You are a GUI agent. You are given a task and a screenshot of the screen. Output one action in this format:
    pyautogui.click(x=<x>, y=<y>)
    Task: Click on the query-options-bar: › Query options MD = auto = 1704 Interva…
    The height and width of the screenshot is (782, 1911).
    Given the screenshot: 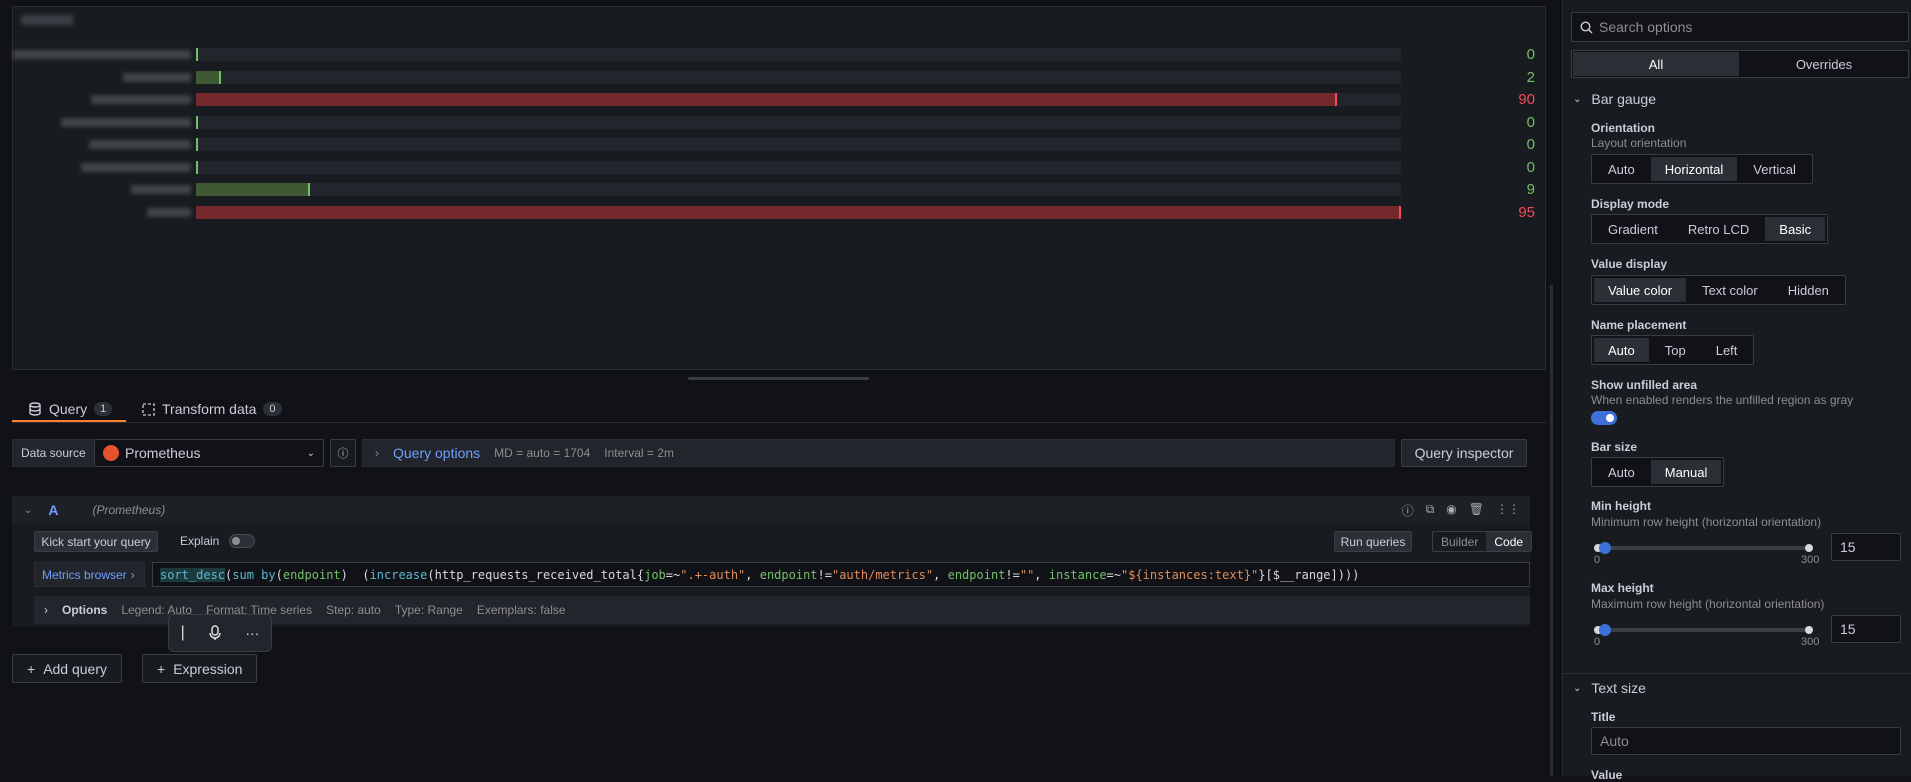 What is the action you would take?
    pyautogui.click(x=878, y=453)
    